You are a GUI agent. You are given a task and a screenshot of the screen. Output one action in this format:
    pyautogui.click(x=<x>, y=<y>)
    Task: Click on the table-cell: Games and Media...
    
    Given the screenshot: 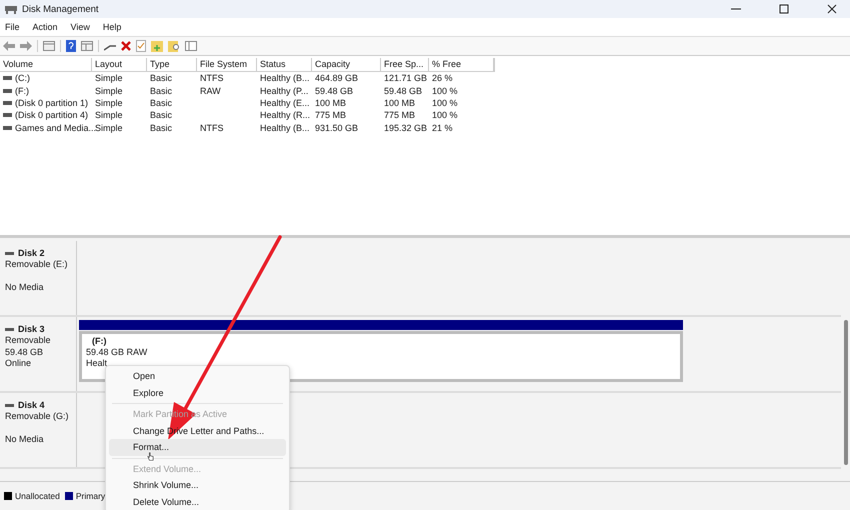 What is the action you would take?
    pyautogui.click(x=55, y=127)
    